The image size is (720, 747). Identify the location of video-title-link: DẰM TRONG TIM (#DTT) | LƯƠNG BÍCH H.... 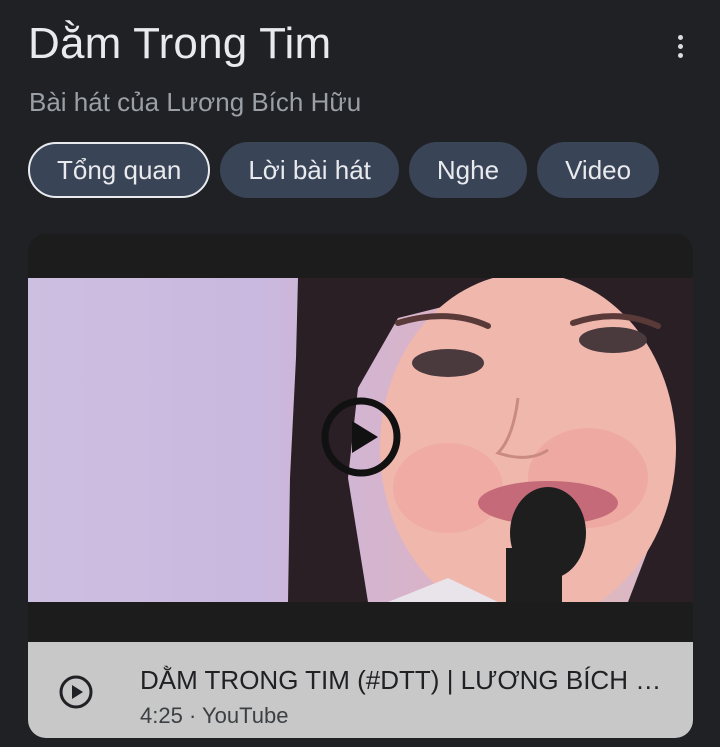
(405, 680).